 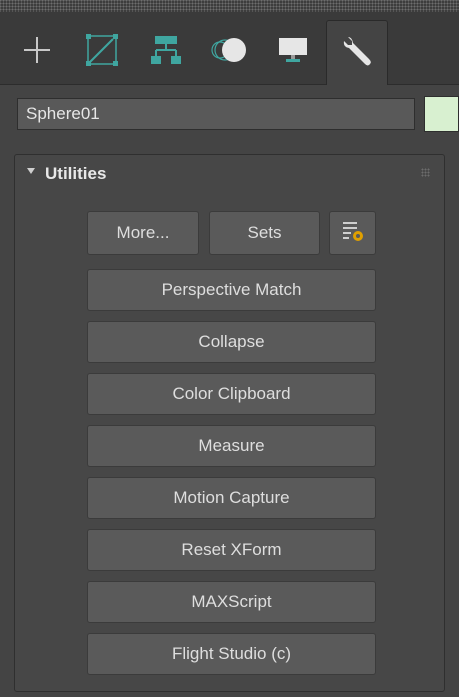 What do you see at coordinates (231, 342) in the screenshot?
I see `utility-button: Collapse` at bounding box center [231, 342].